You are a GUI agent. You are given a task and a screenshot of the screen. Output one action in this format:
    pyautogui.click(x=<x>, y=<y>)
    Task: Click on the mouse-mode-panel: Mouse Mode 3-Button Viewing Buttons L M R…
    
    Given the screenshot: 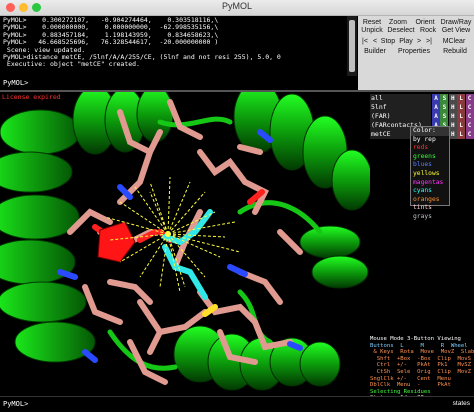 What is the action you would take?
    pyautogui.click(x=422, y=369)
    